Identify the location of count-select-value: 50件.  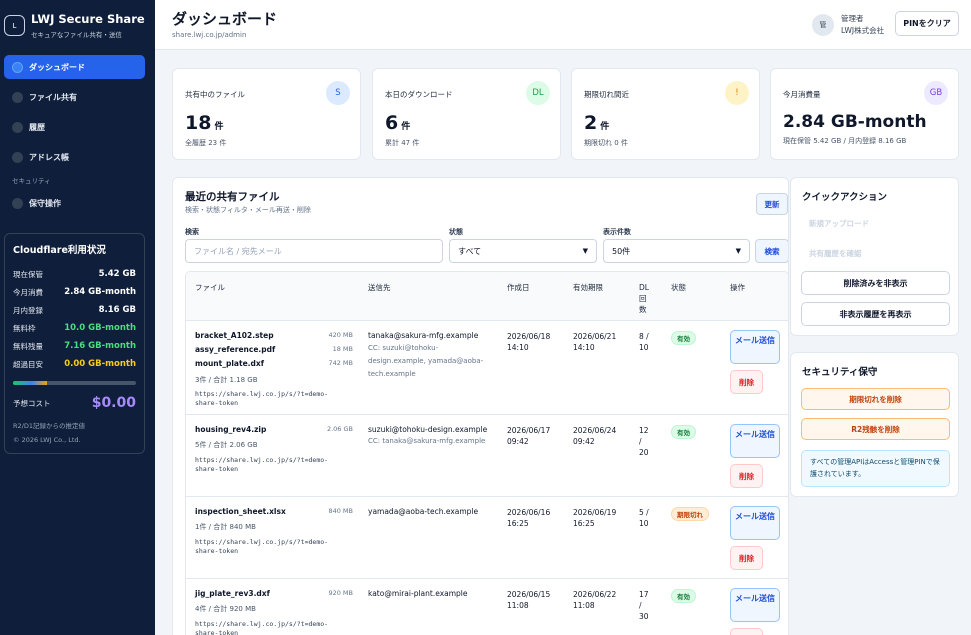
(621, 251).